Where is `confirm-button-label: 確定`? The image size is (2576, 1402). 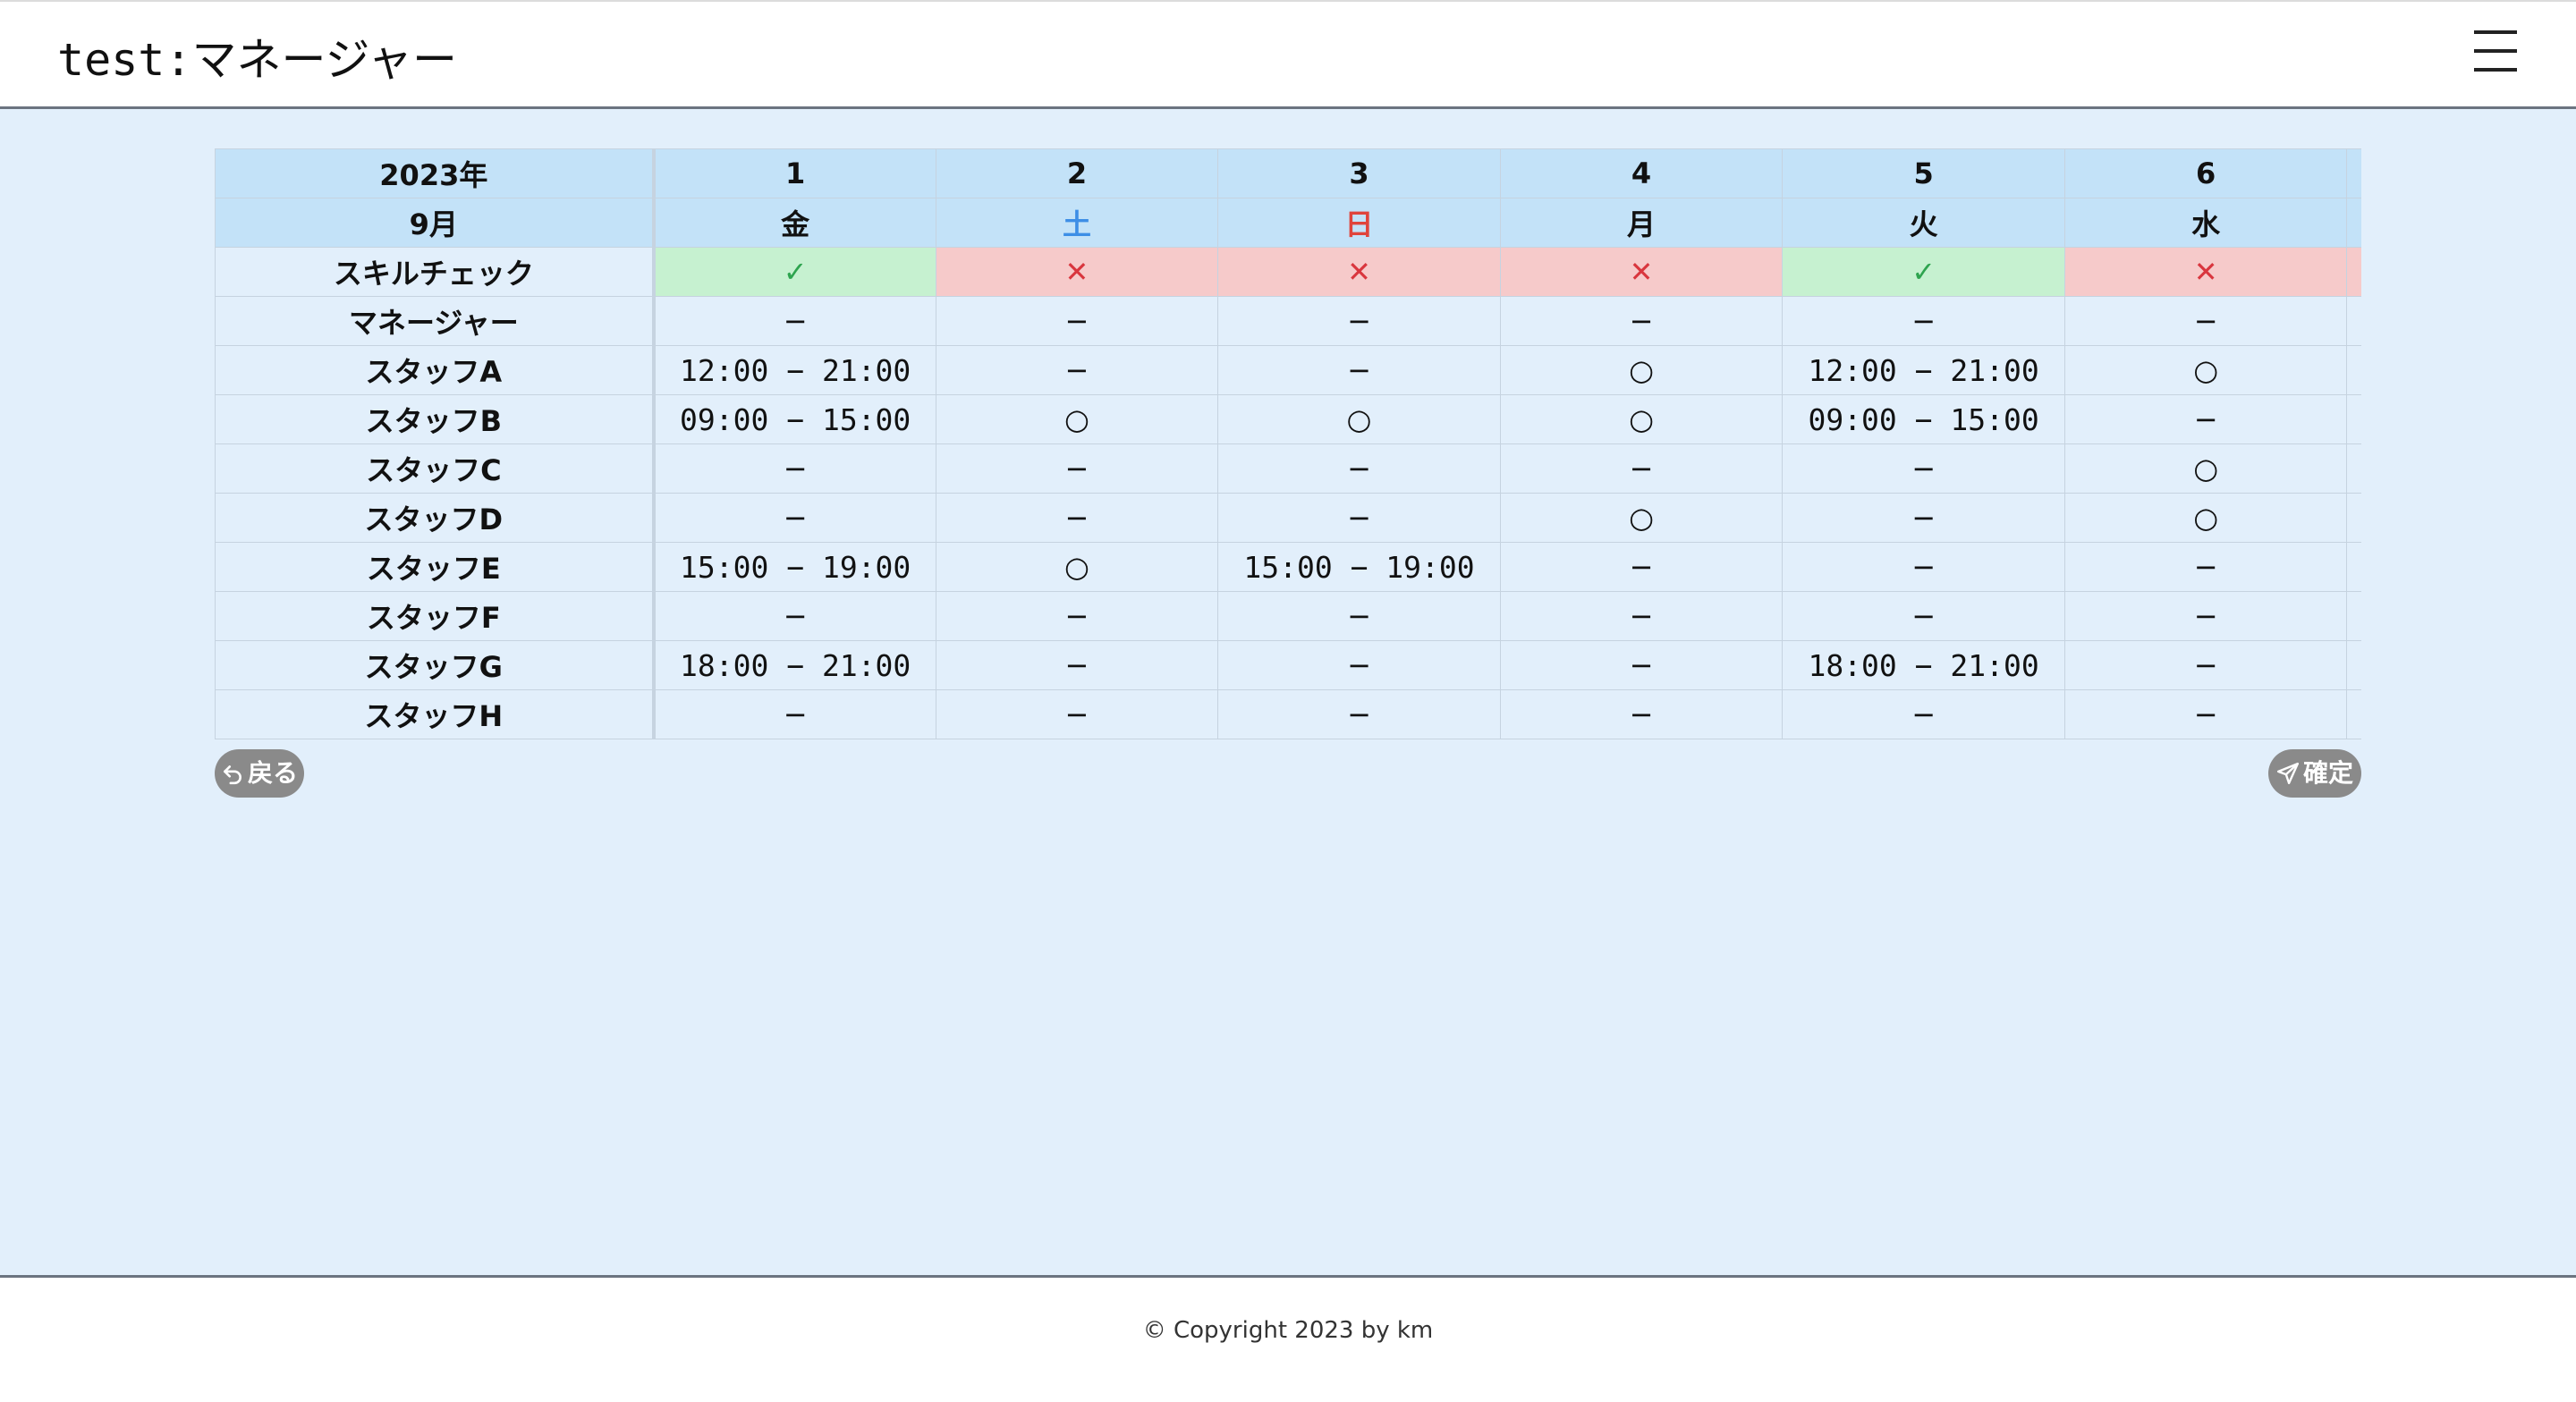 confirm-button-label: 確定 is located at coordinates (2327, 773).